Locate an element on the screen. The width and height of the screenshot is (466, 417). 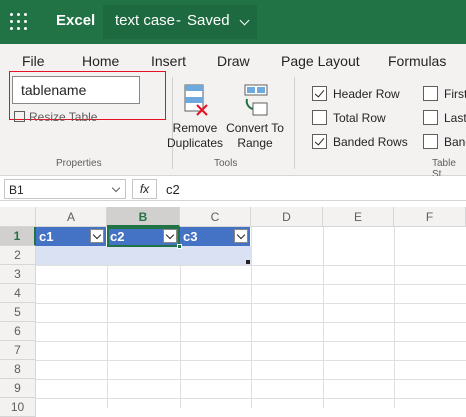
remove-duplicates-button: Remove Duplicates is located at coordinates (195, 117).